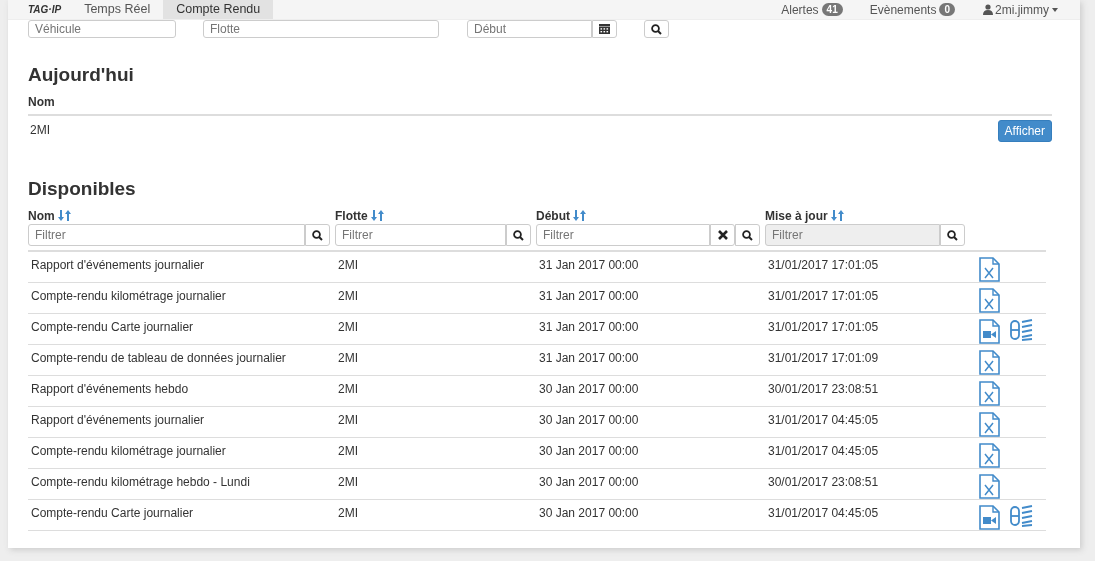 The height and width of the screenshot is (561, 1095). Describe the element at coordinates (800, 9) in the screenshot. I see `alerts-link: Alertes` at that location.